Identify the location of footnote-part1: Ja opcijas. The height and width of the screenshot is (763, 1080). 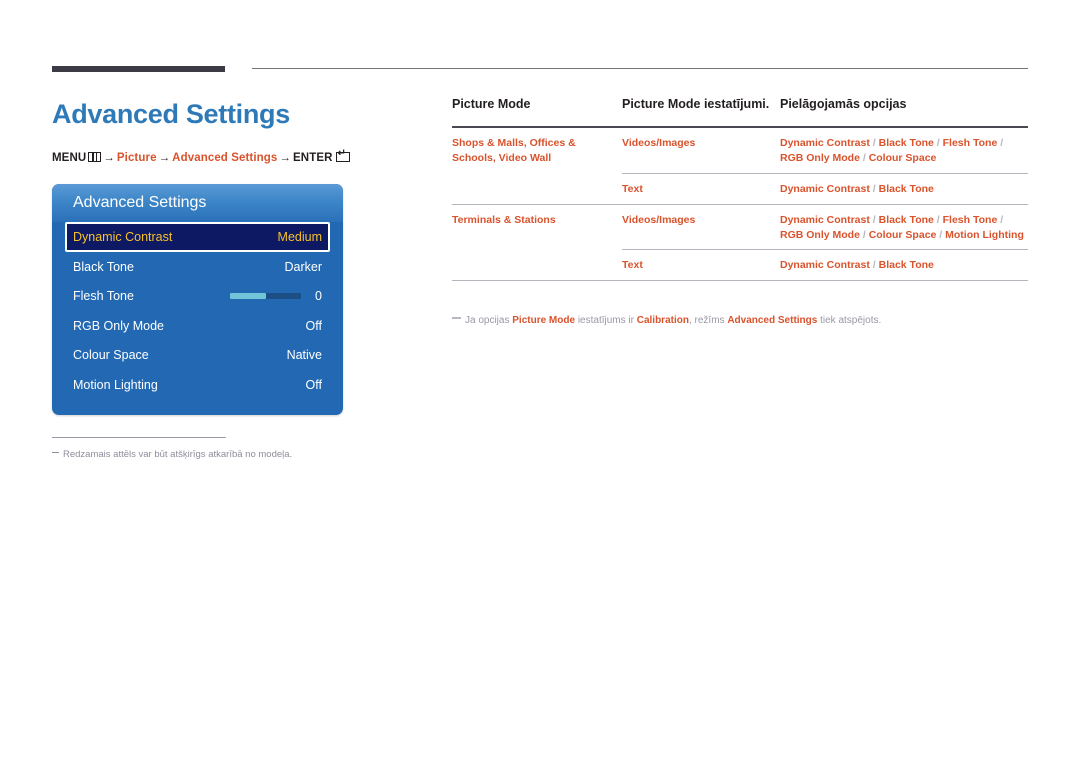
(489, 320).